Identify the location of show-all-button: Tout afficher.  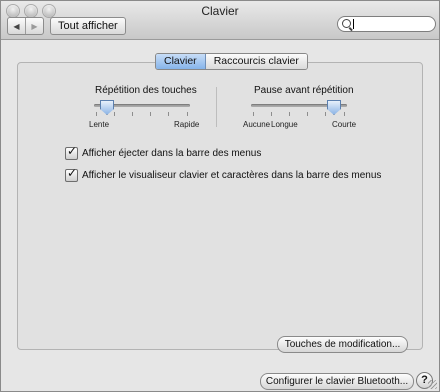
(88, 26).